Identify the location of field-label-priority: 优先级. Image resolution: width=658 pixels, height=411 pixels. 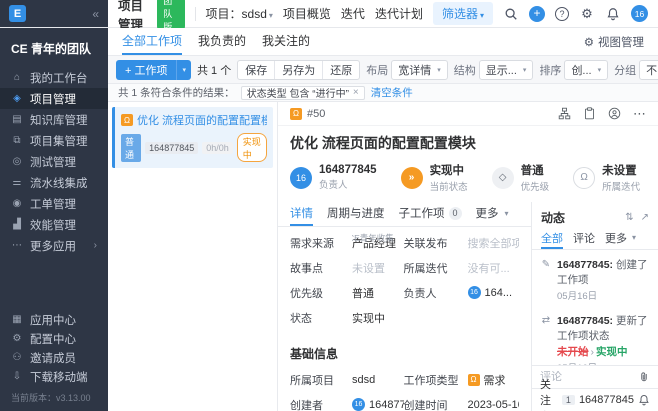
(306, 293).